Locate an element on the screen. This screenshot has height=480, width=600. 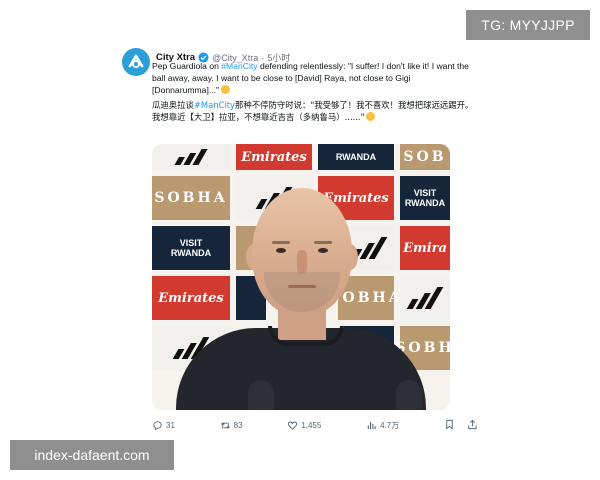
share-button is located at coordinates (472, 425).